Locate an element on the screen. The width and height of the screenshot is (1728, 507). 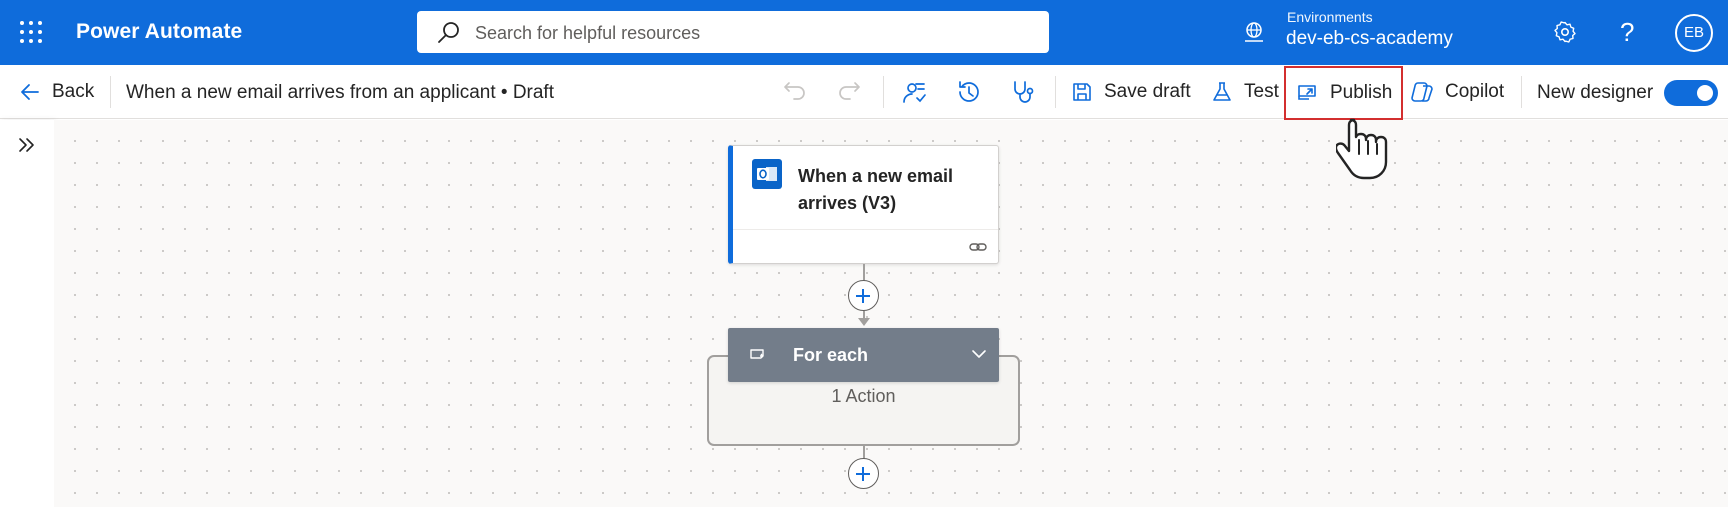
back-button: Back is located at coordinates (56, 92).